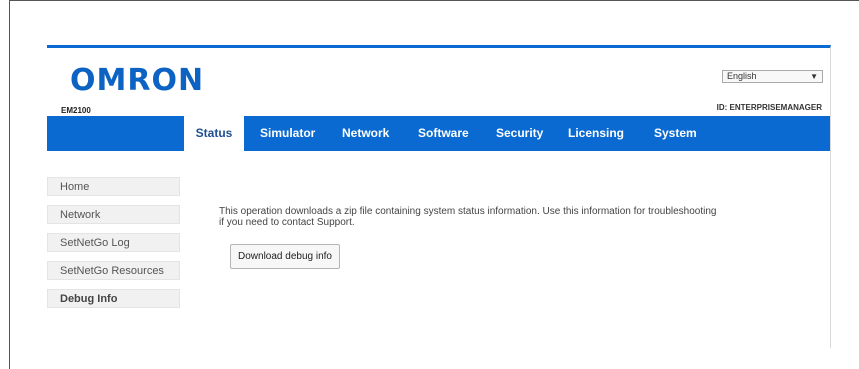 This screenshot has height=369, width=859. Describe the element at coordinates (113, 270) in the screenshot. I see `sidebar-item-setnetgo-resources: SetNetGo Resources` at that location.